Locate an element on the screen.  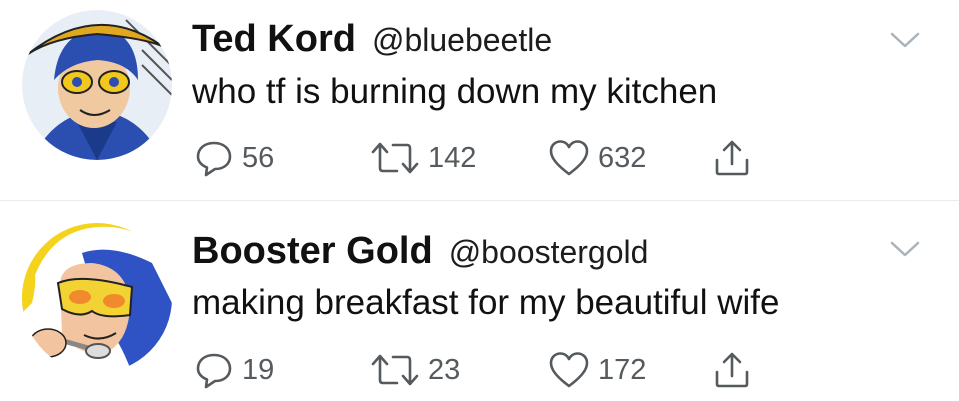
display-name: Ted Kord is located at coordinates (274, 39).